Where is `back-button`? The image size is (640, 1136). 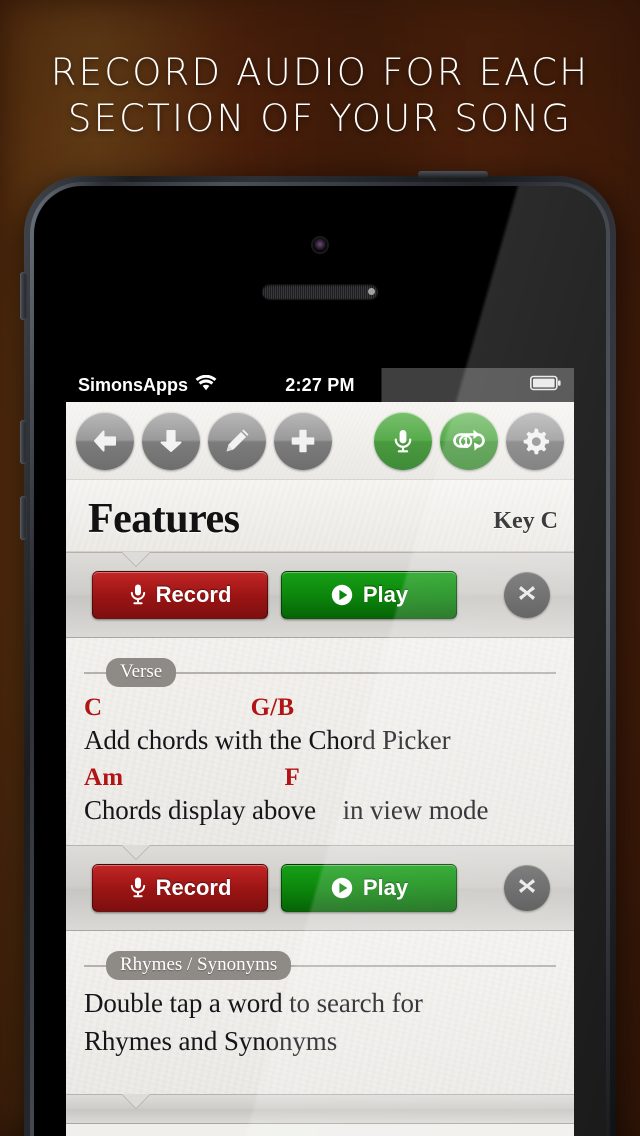 back-button is located at coordinates (105, 440).